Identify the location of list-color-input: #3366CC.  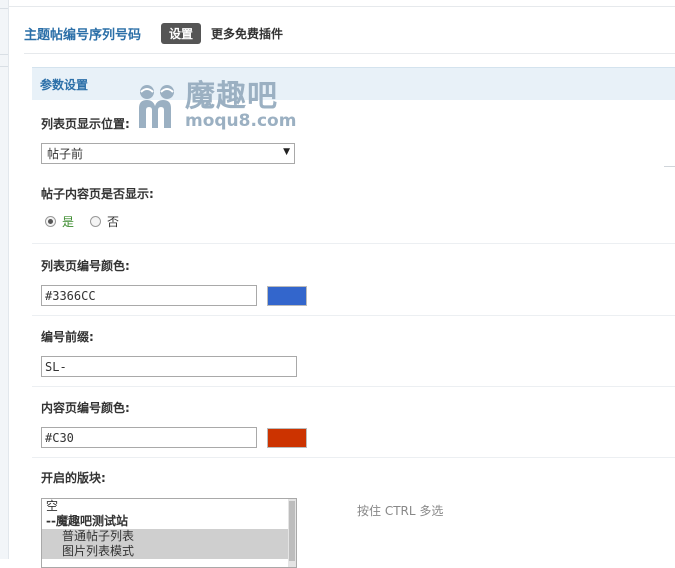
(149, 295).